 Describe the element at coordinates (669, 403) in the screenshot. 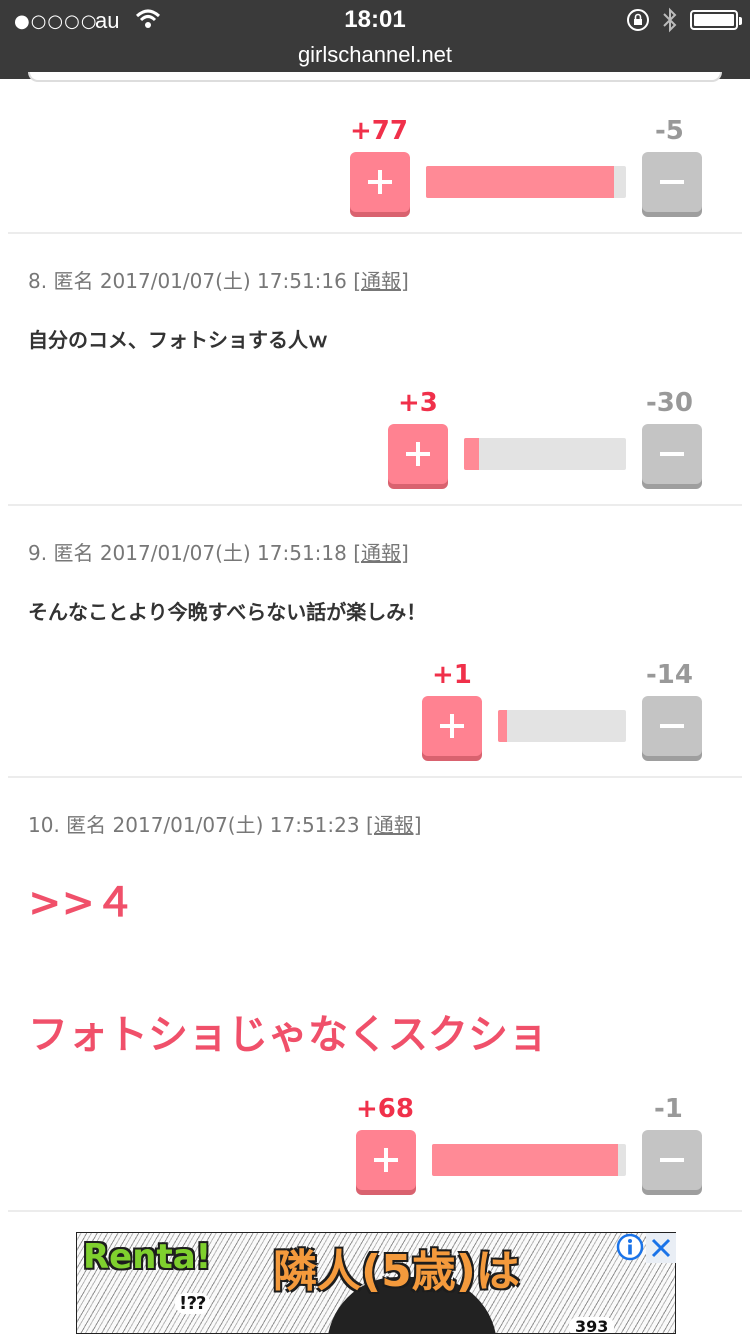

I see `minus-count: -30` at that location.